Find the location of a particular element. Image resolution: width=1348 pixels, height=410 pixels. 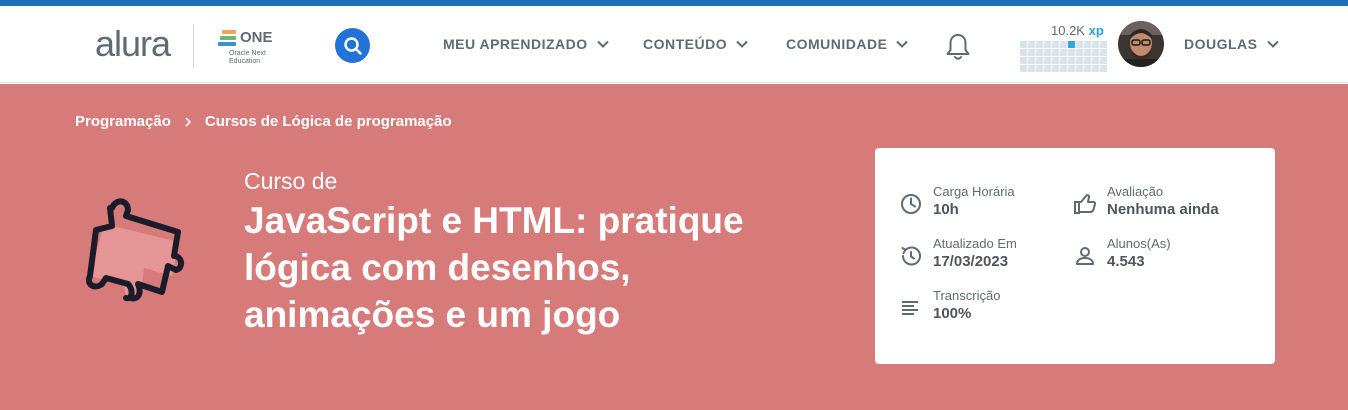

course-type-label: Curso de is located at coordinates (291, 181).